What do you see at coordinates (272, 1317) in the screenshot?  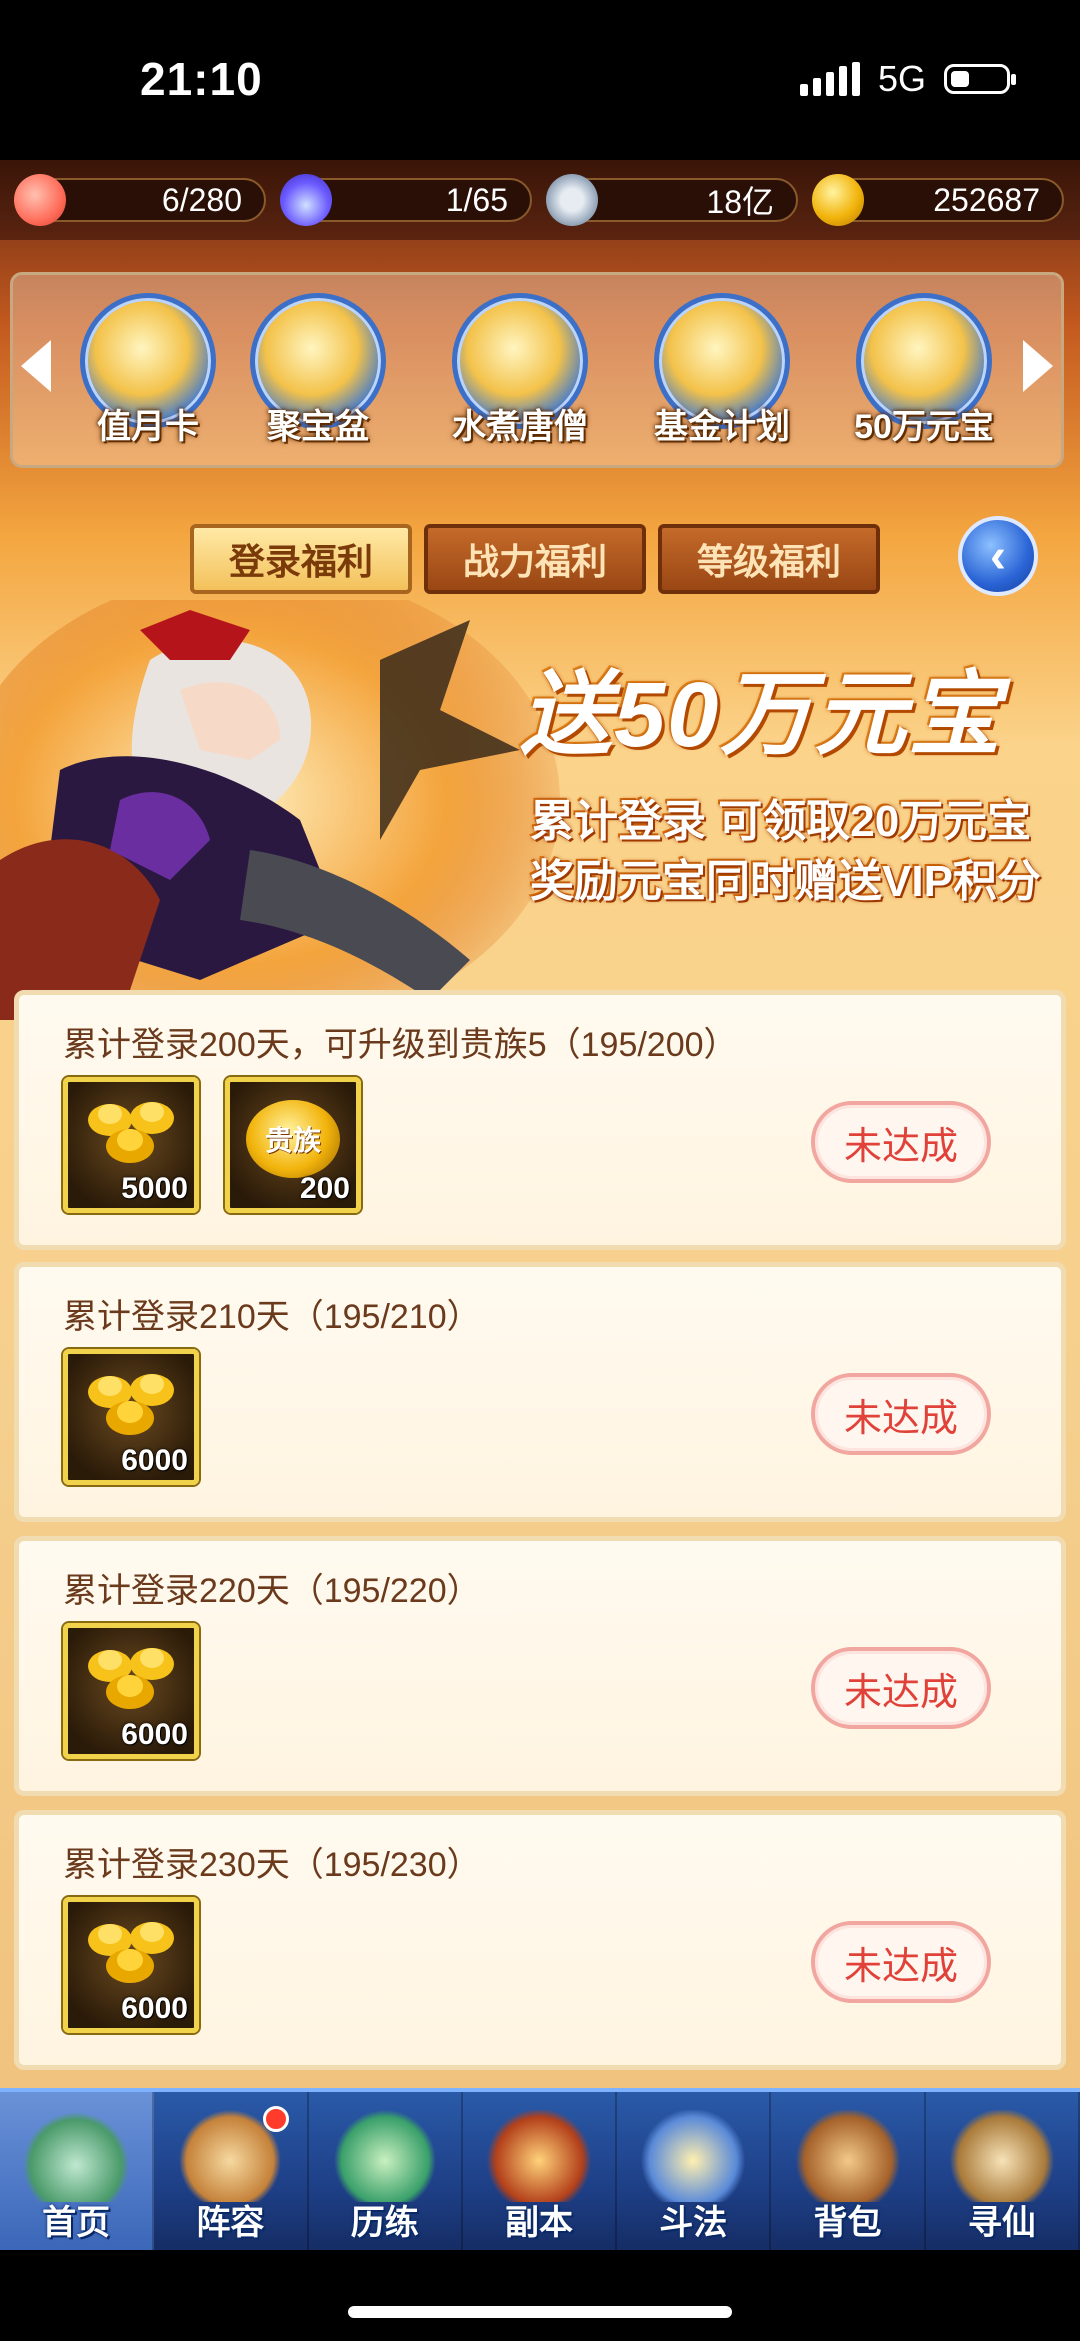 I see `reward-title: 累计登录210天（195/210）` at bounding box center [272, 1317].